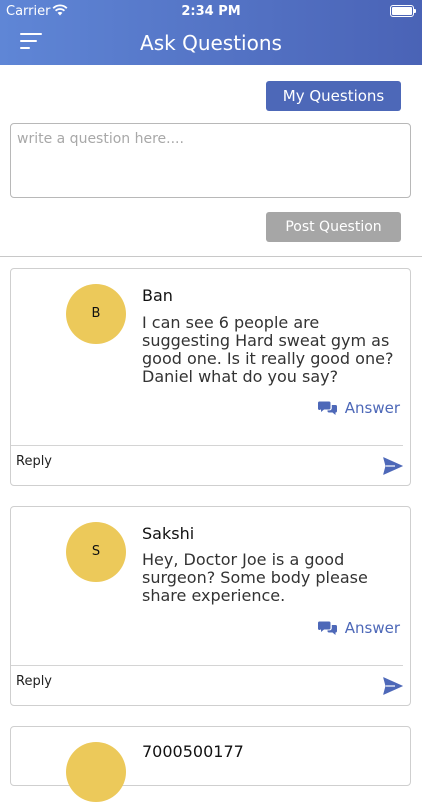 This screenshot has width=422, height=802. What do you see at coordinates (157, 295) in the screenshot?
I see `author-name: Ban` at bounding box center [157, 295].